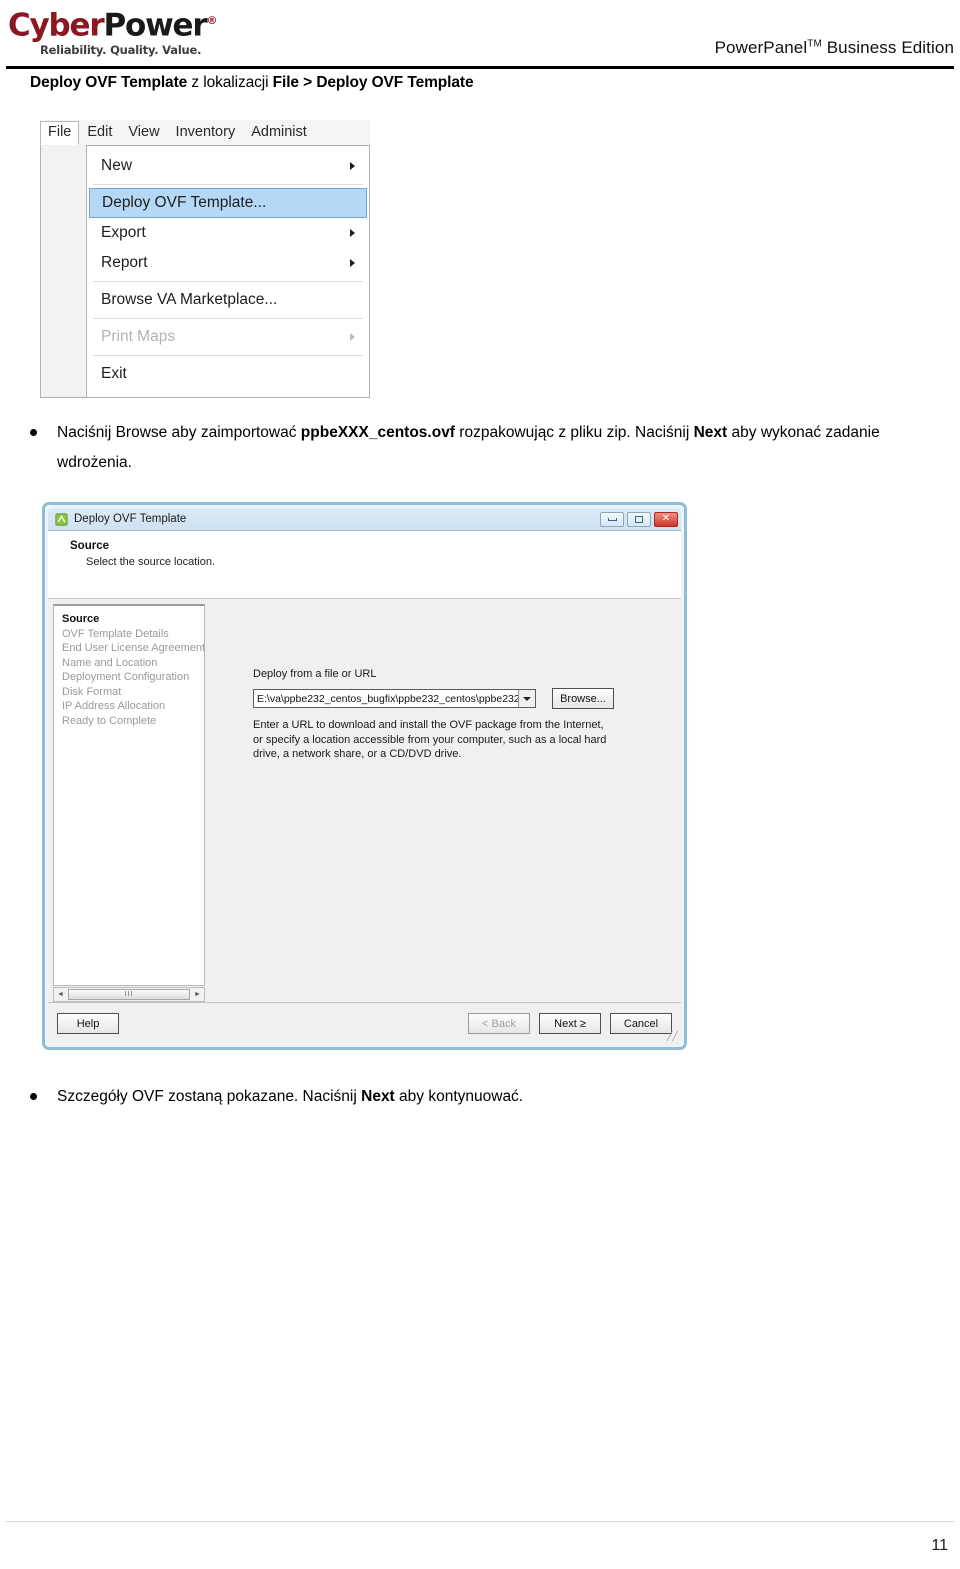 This screenshot has width=960, height=1569. Describe the element at coordinates (99, 132) in the screenshot. I see `menubar-item-edit: Edit` at that location.